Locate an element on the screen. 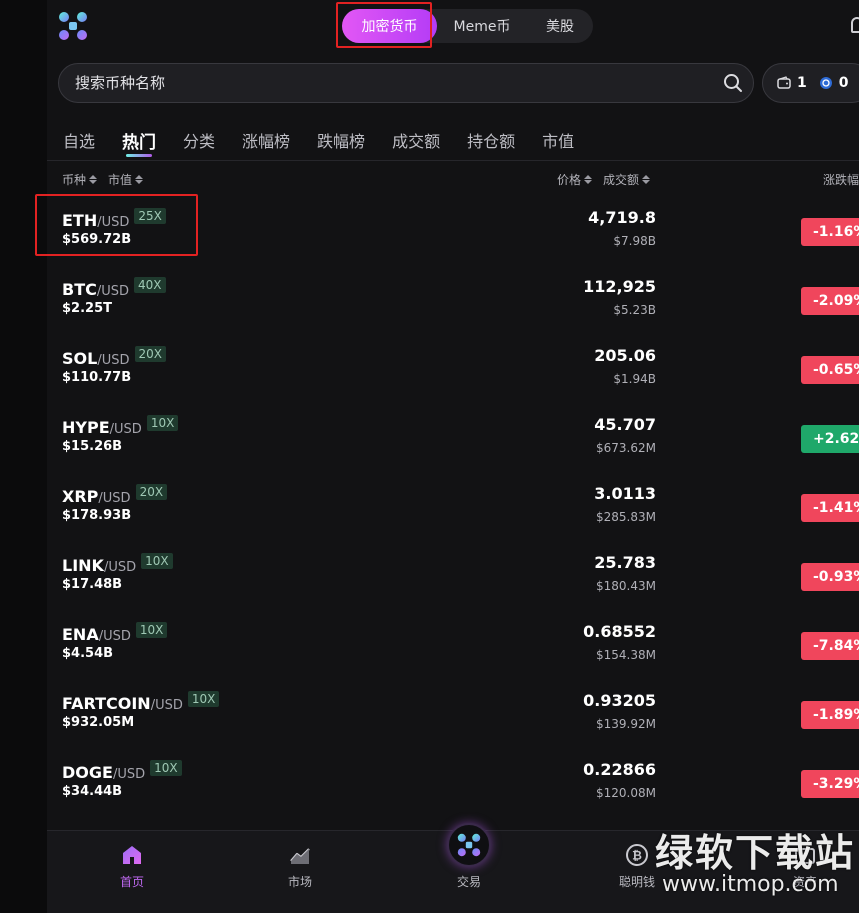 This screenshot has height=913, width=859. row-symbol: BTC is located at coordinates (79, 289).